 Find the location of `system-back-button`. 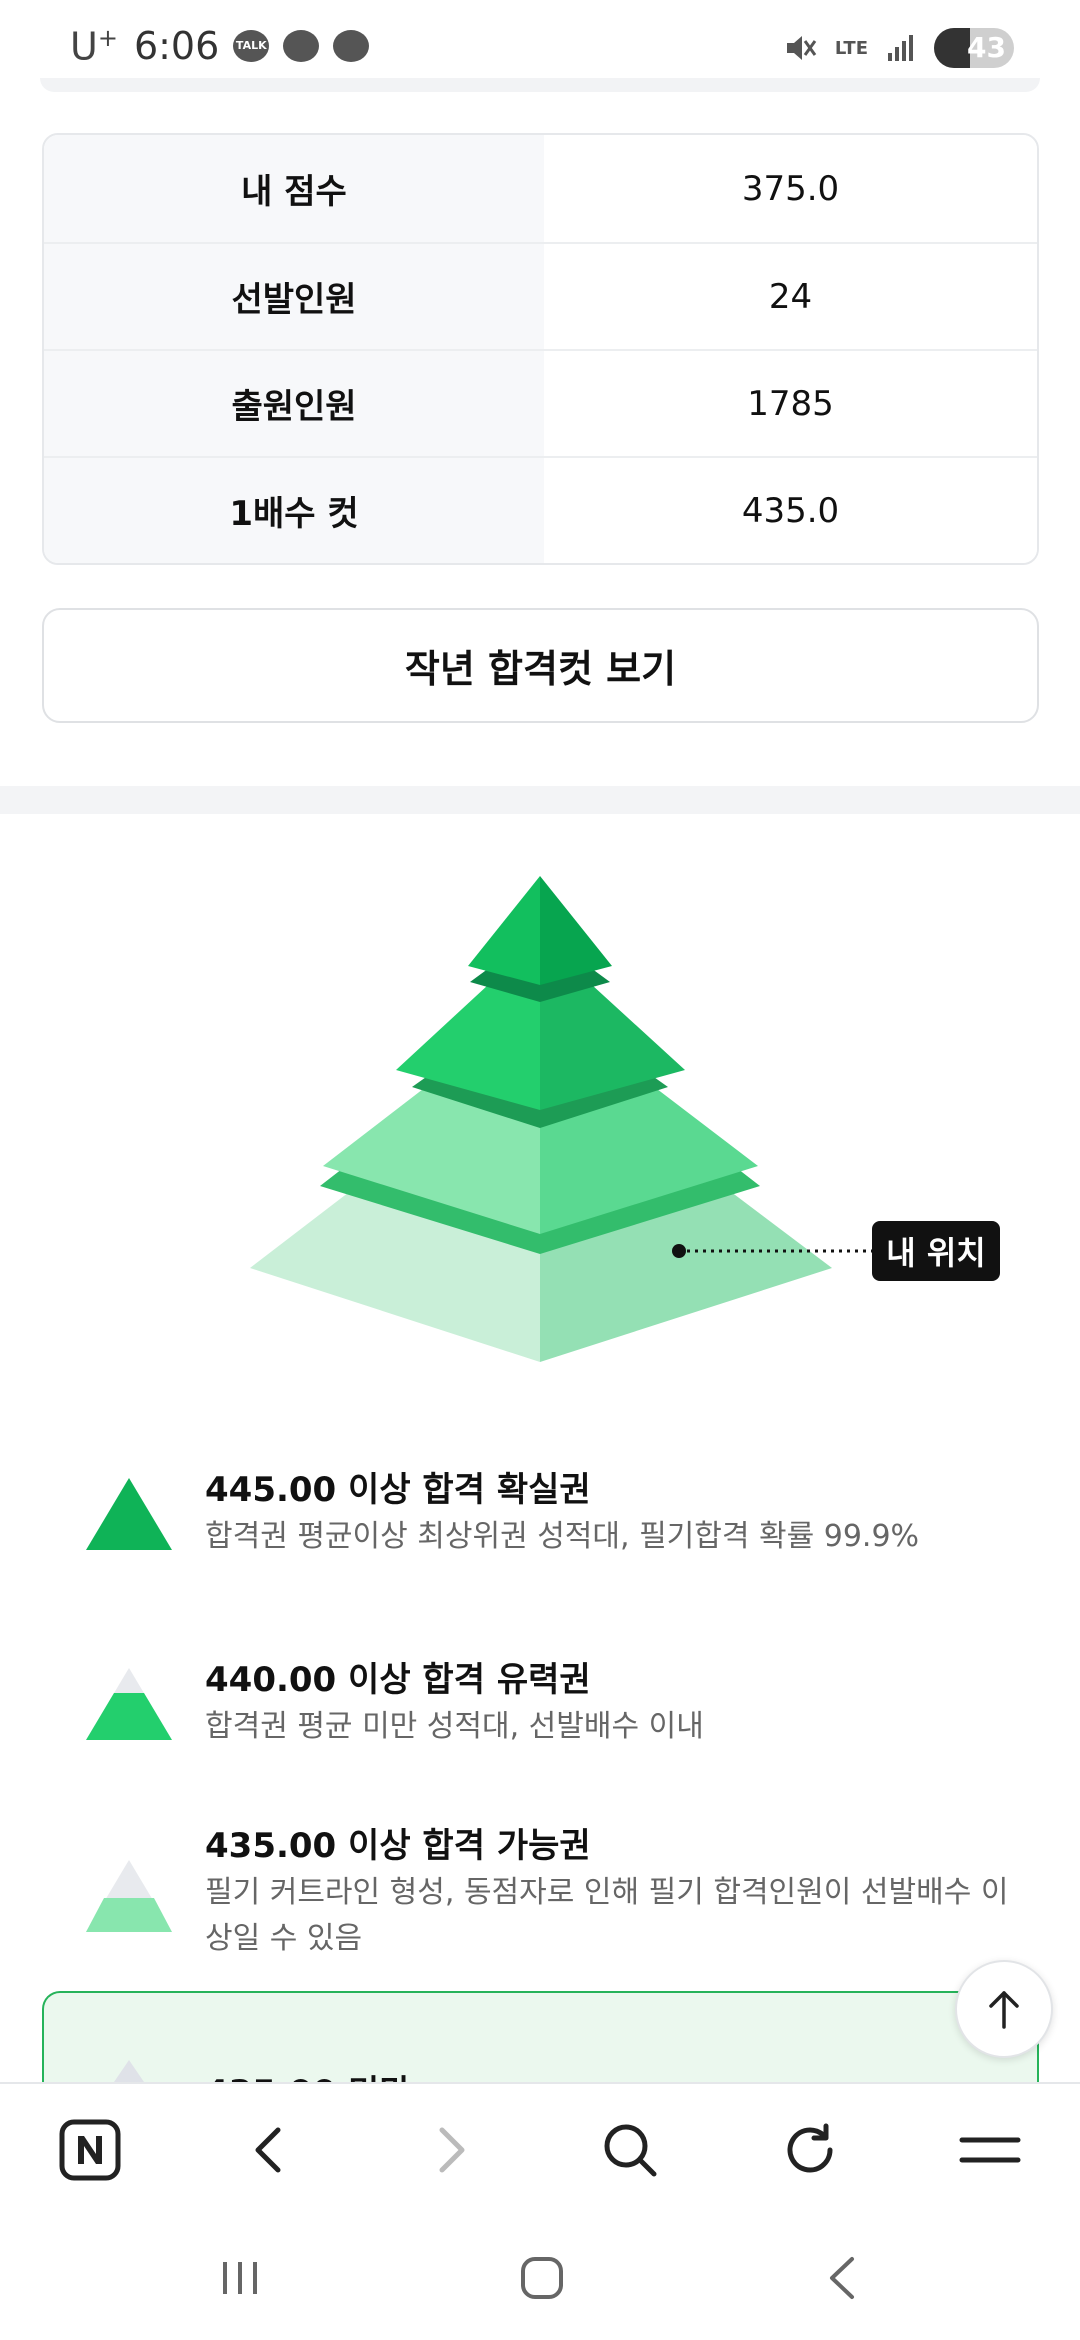

system-back-button is located at coordinates (842, 2278).